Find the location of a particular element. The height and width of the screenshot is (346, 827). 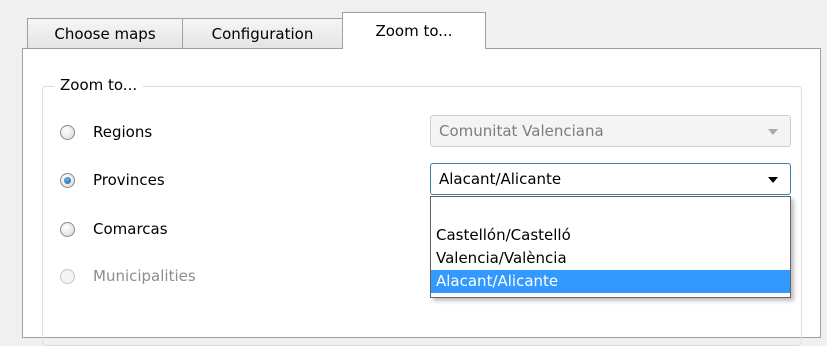

tab-configuration: Configuration is located at coordinates (262, 33).